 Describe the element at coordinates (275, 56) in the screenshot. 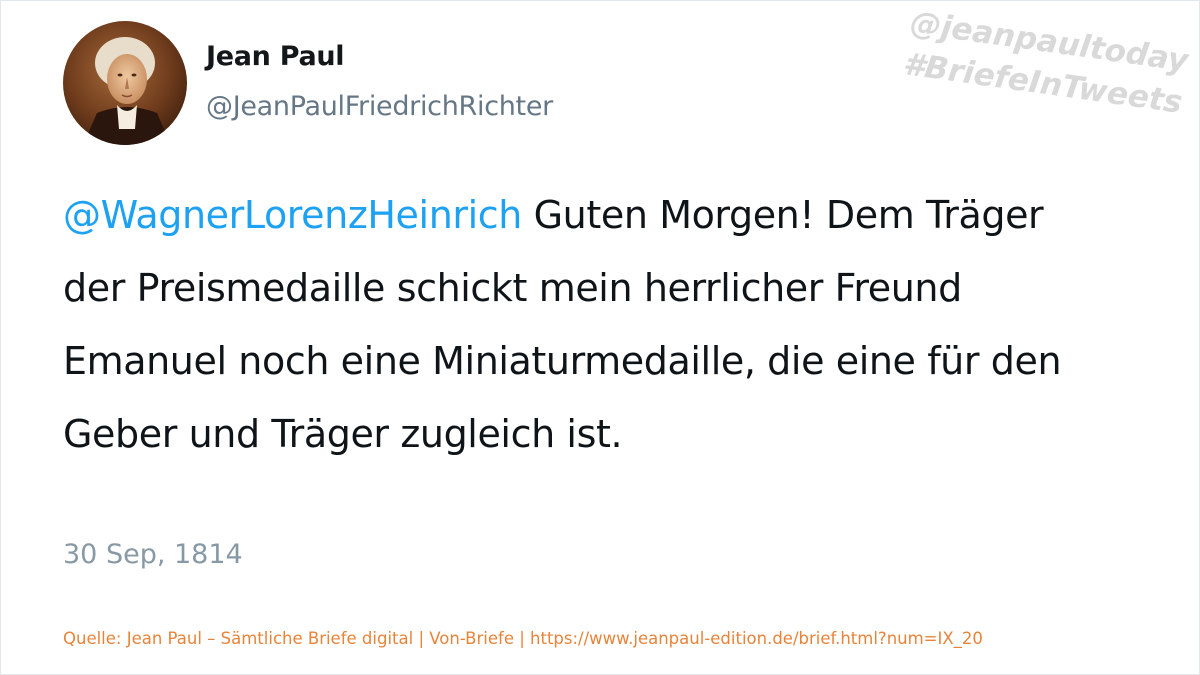

I see `author-name: Jean Paul` at that location.